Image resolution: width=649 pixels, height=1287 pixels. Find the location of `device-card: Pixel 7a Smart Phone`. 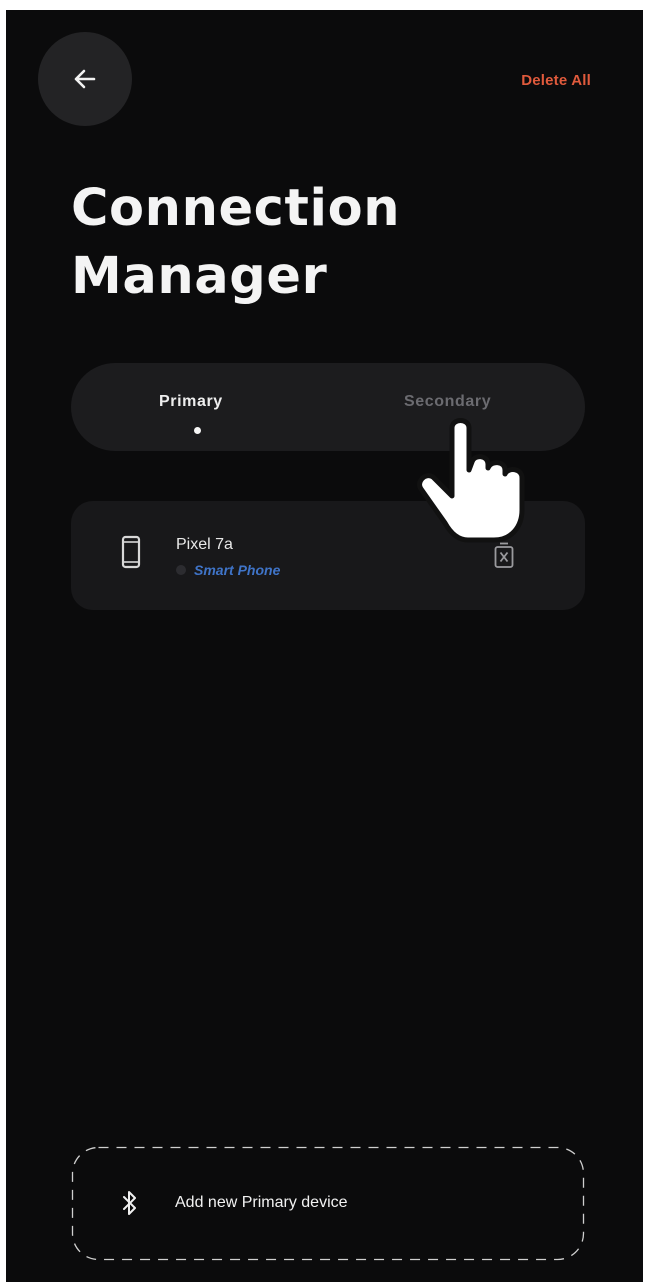

device-card: Pixel 7a Smart Phone is located at coordinates (328, 555).